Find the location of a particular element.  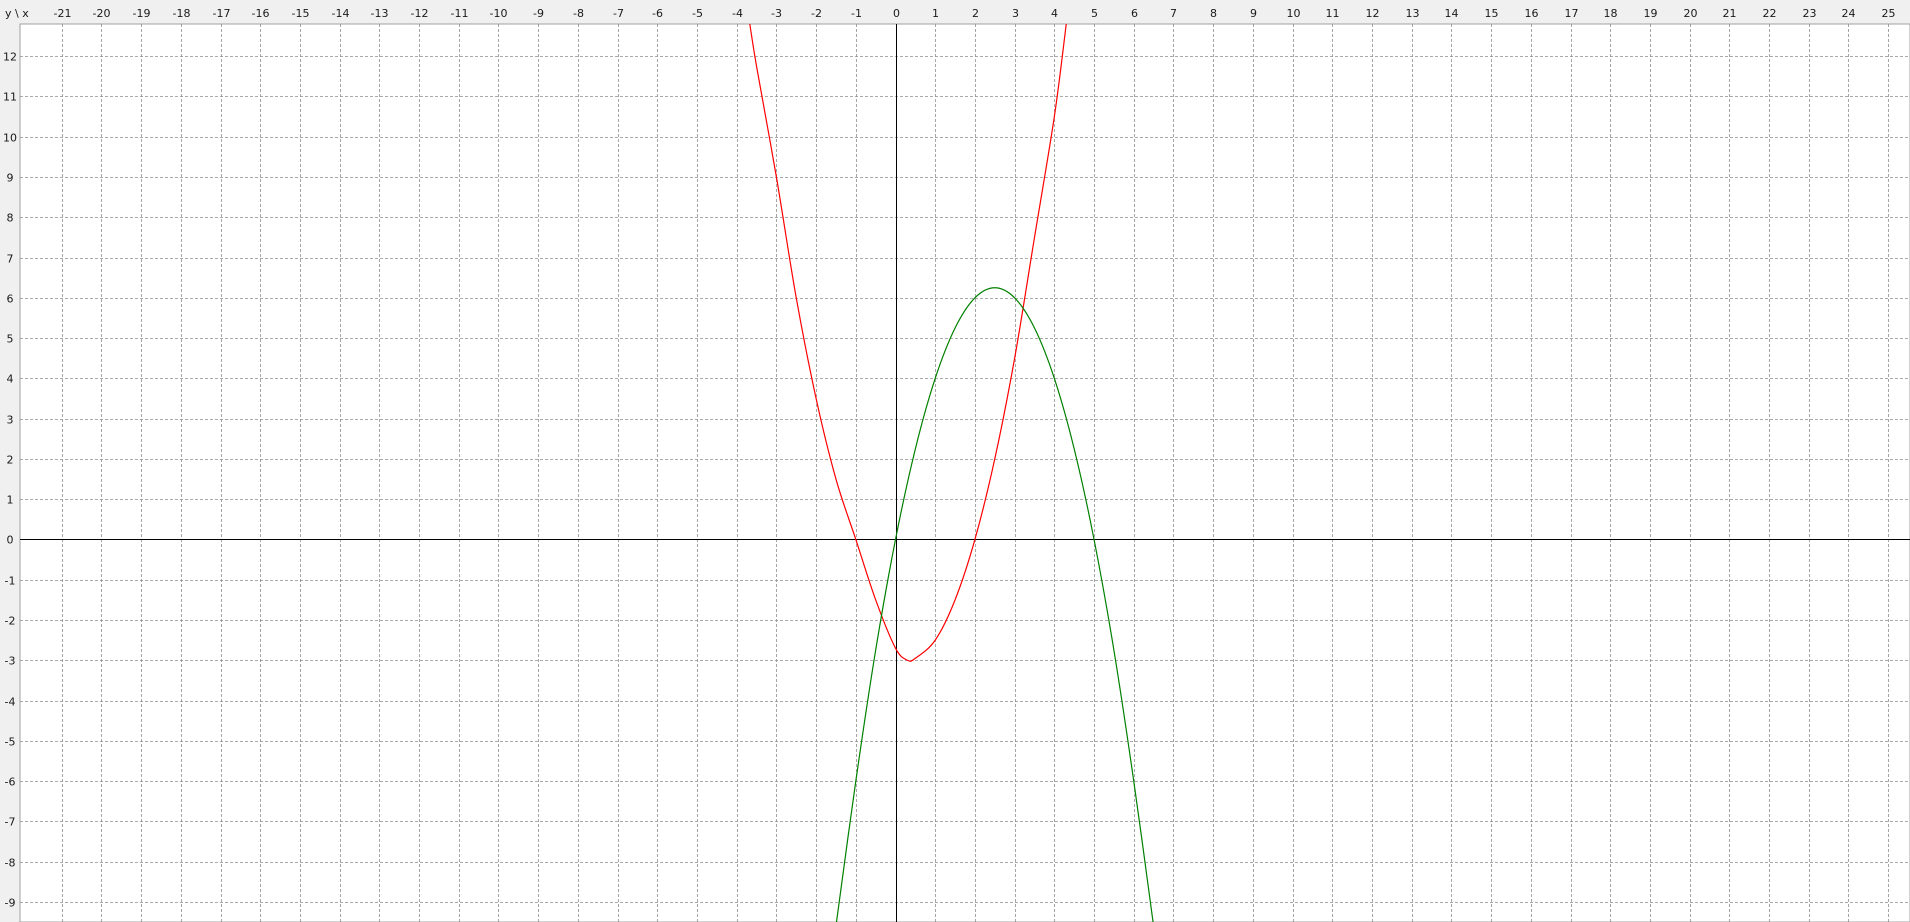

x-tick-label: 6 is located at coordinates (1134, 13).